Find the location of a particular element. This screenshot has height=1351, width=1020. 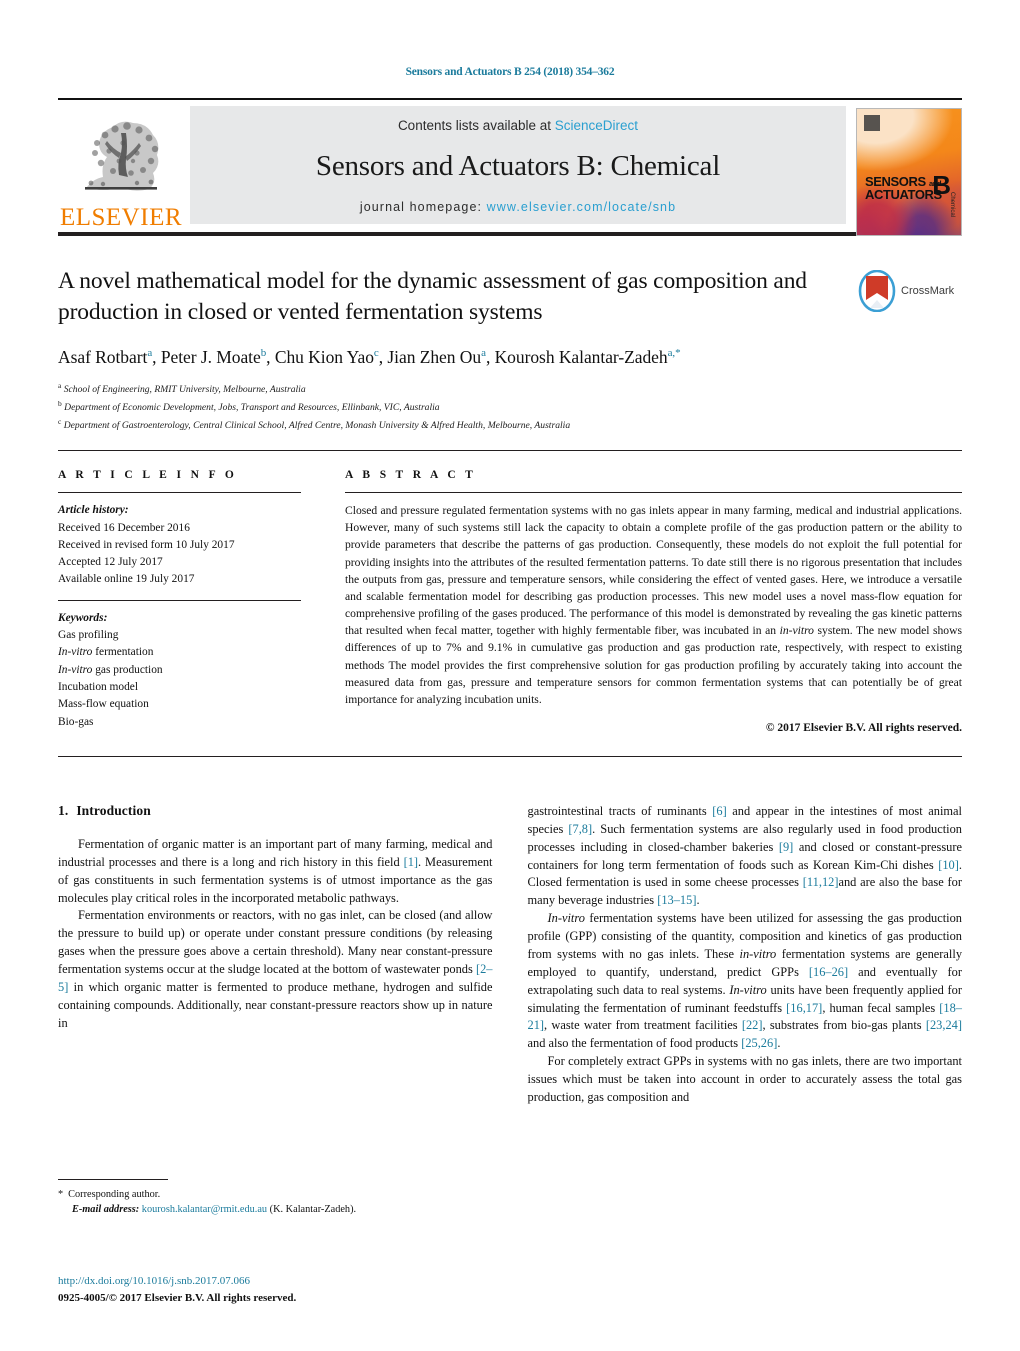

citation-ref: [1] is located at coordinates (411, 862).